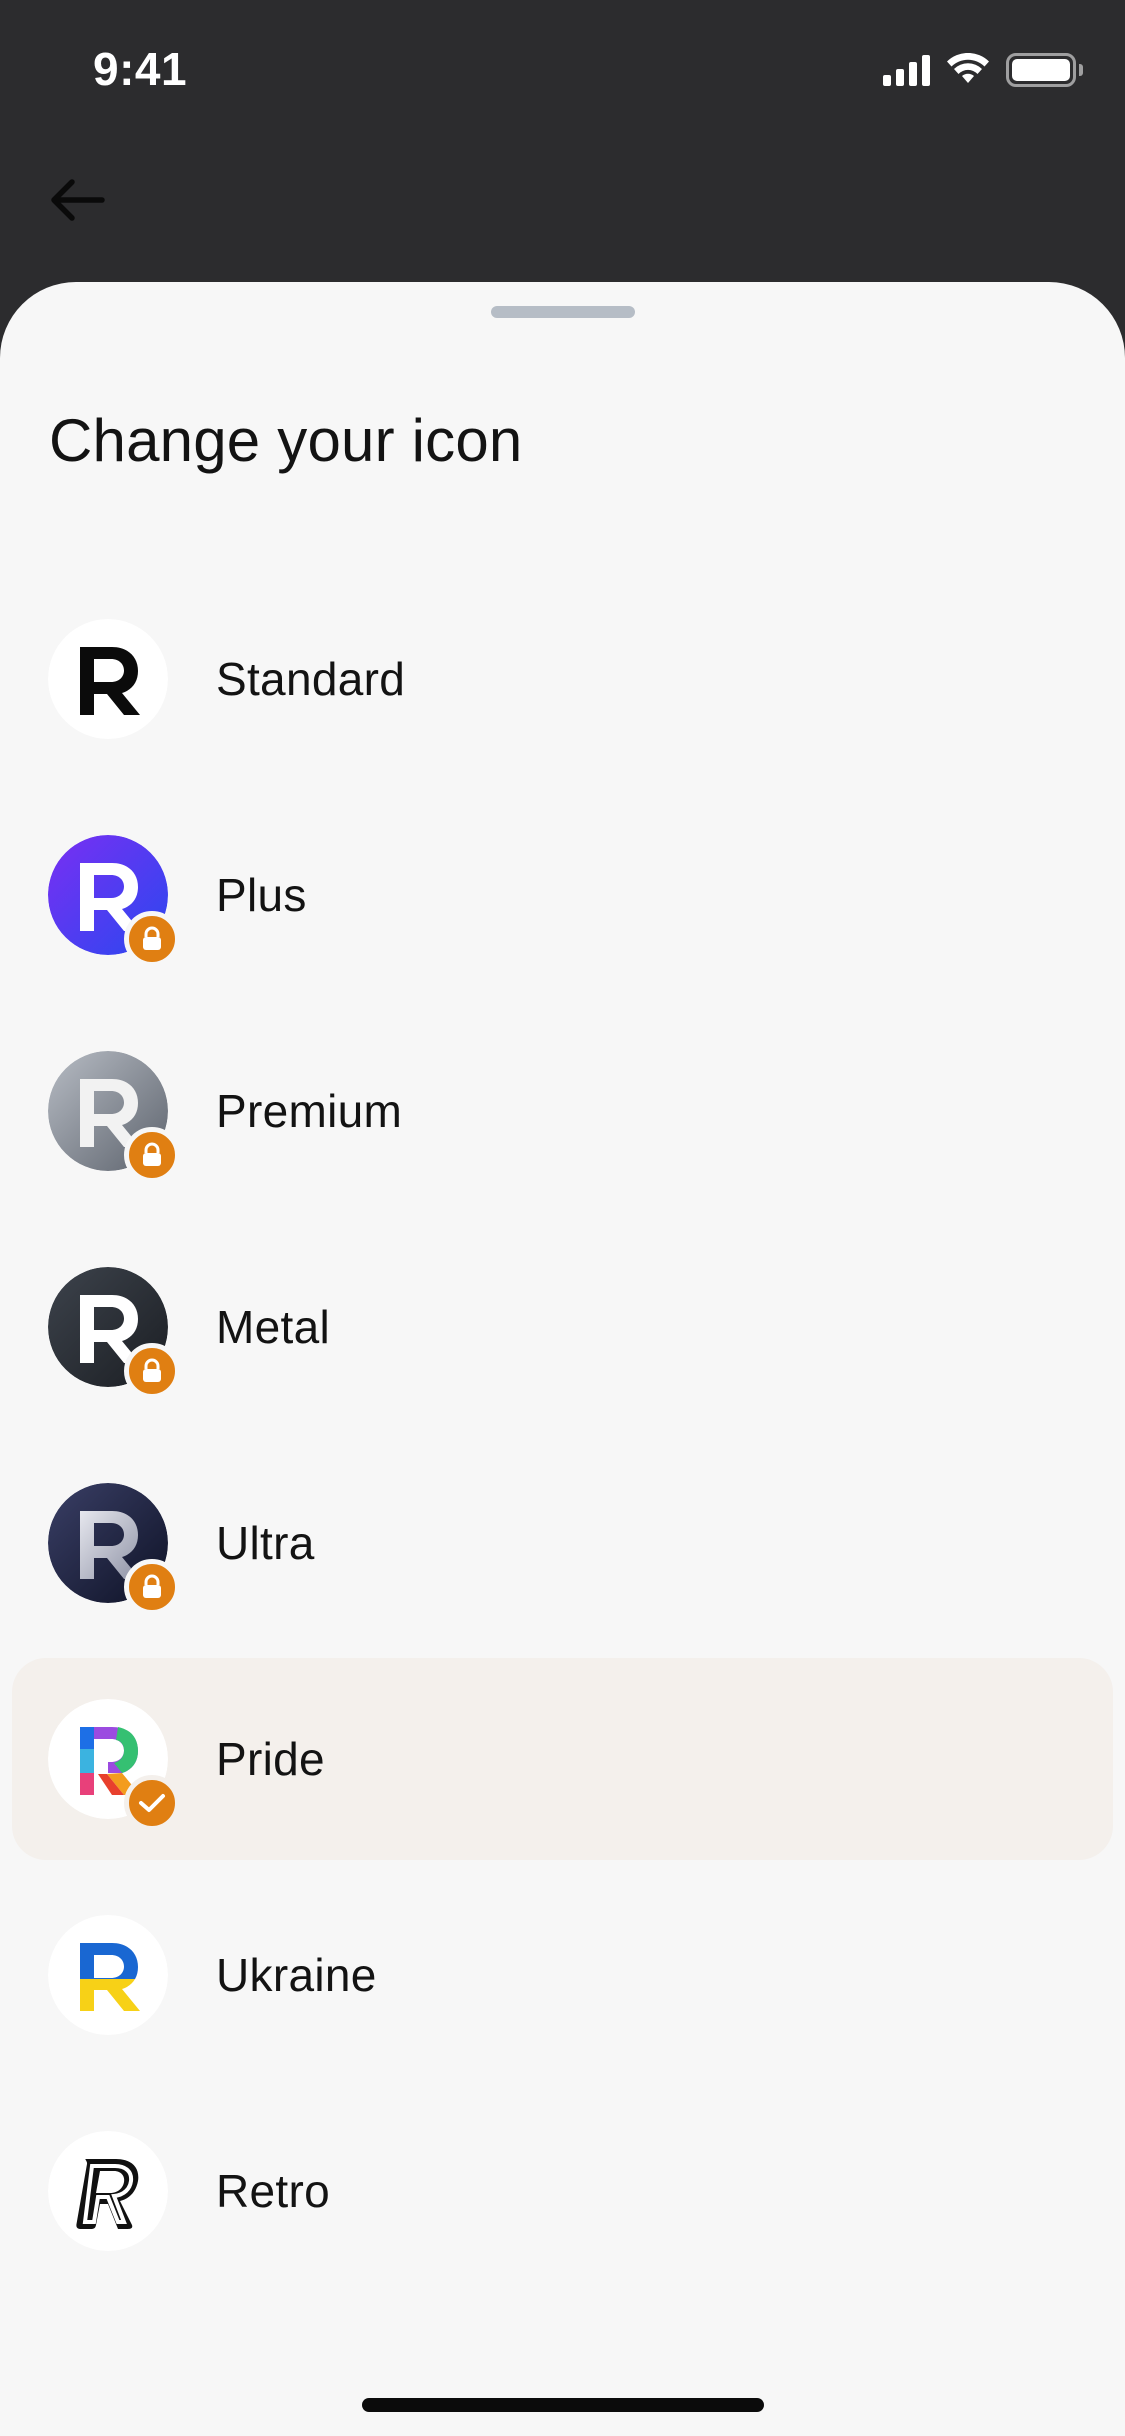  I want to click on arrow-left-icon, so click(78, 200).